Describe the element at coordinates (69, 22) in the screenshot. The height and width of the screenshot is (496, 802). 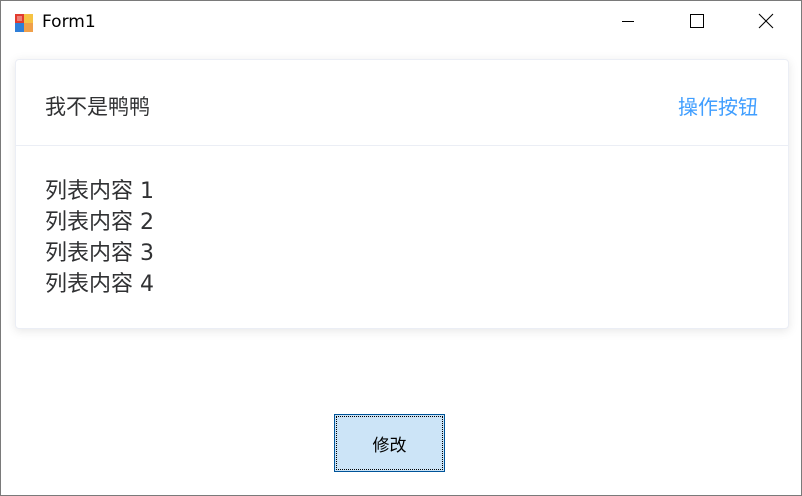
I see `window-title: Form1` at that location.